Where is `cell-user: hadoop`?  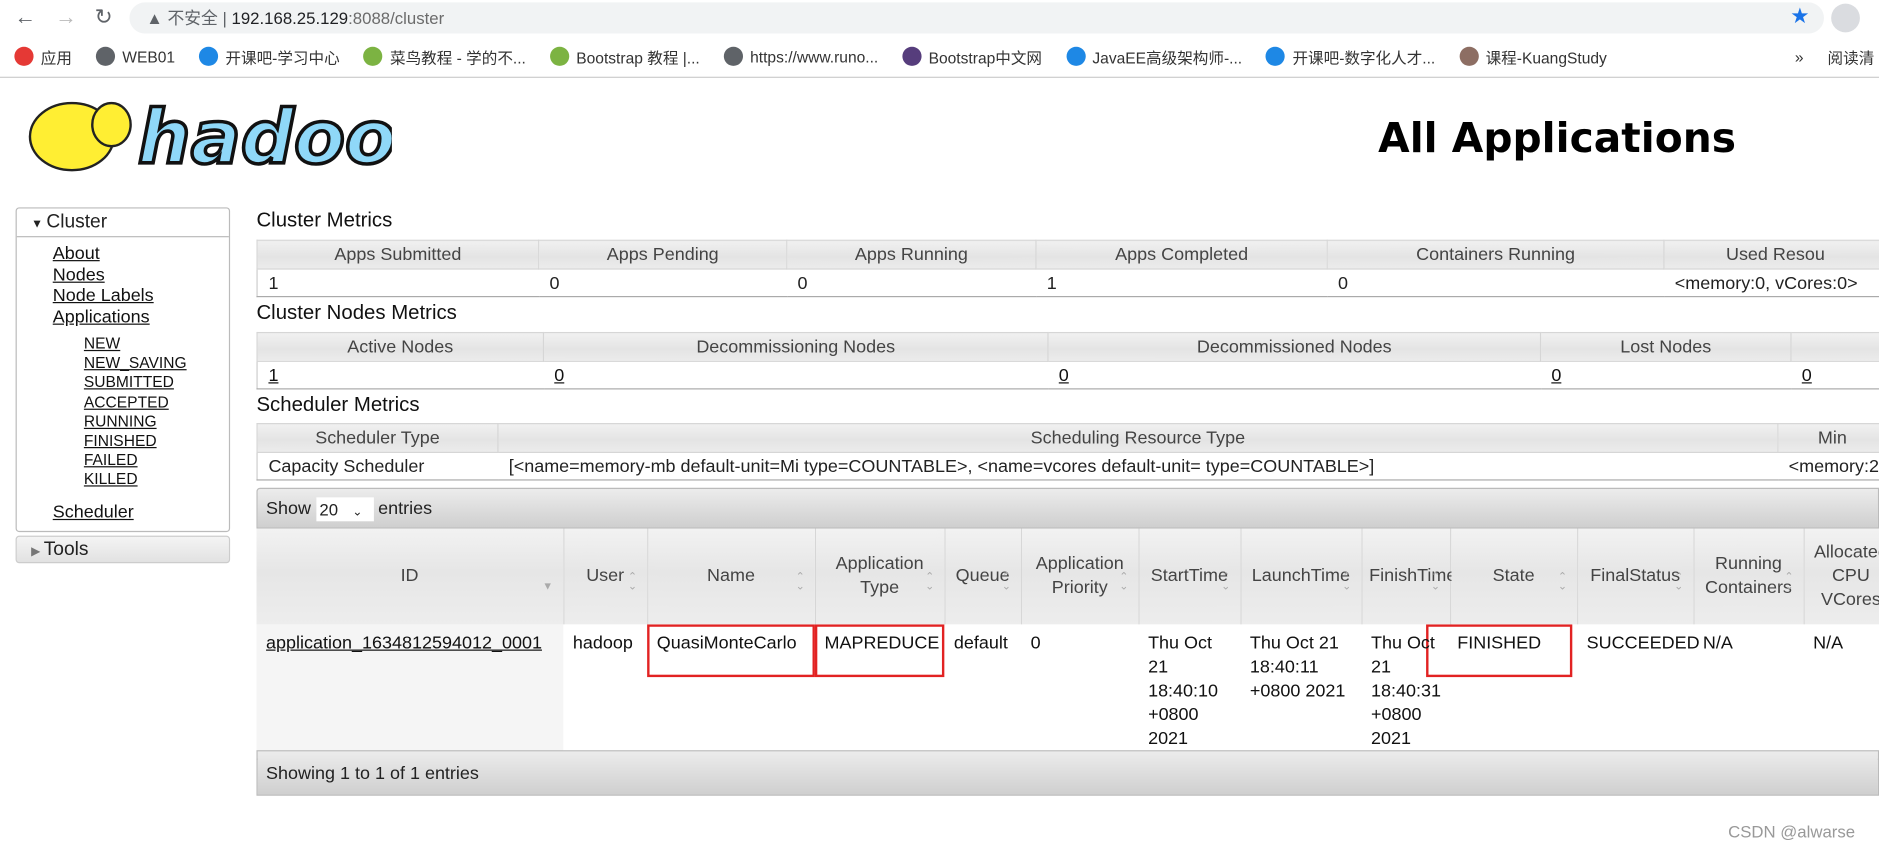
cell-user: hadoop is located at coordinates (605, 692).